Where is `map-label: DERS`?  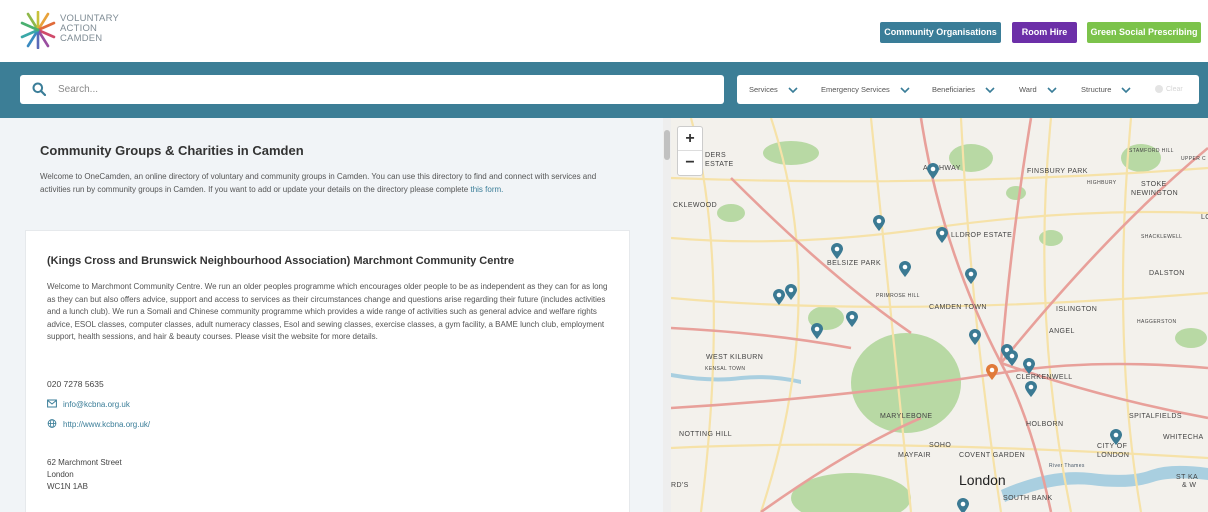 map-label: DERS is located at coordinates (716, 155).